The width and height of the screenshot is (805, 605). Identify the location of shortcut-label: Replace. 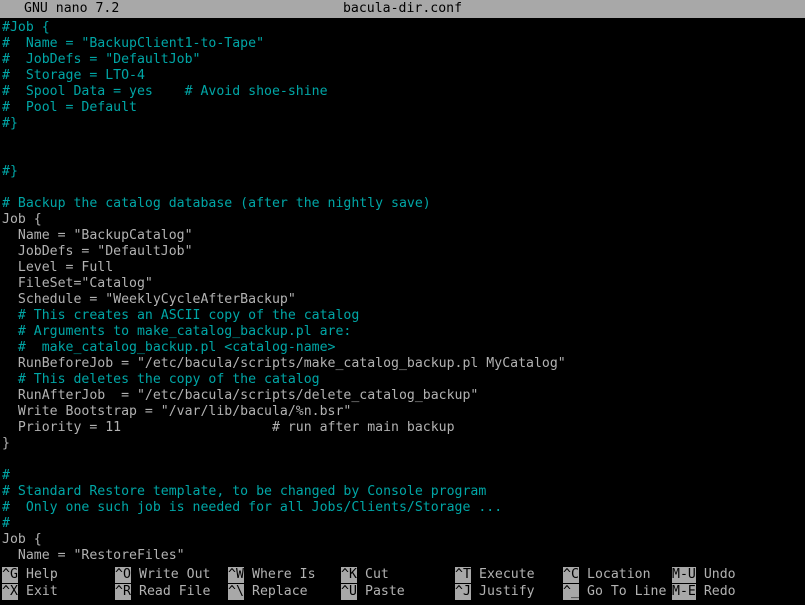
(280, 591).